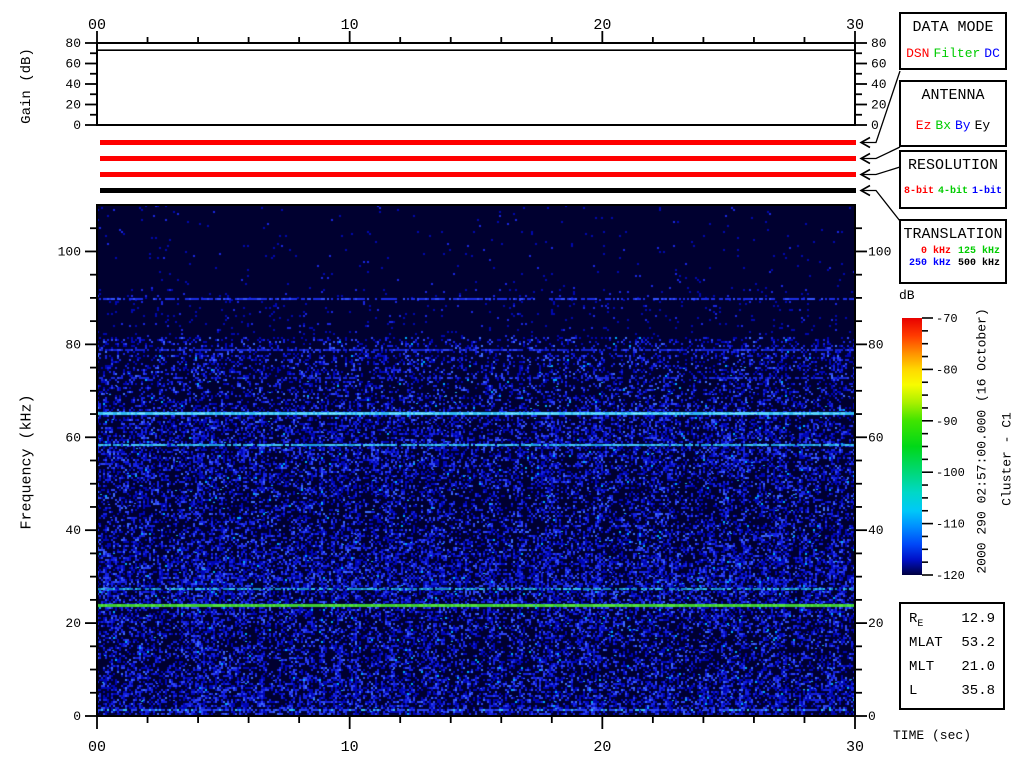 The image size is (1024, 768). Describe the element at coordinates (478, 174) in the screenshot. I see `status-bar-resolution` at that location.